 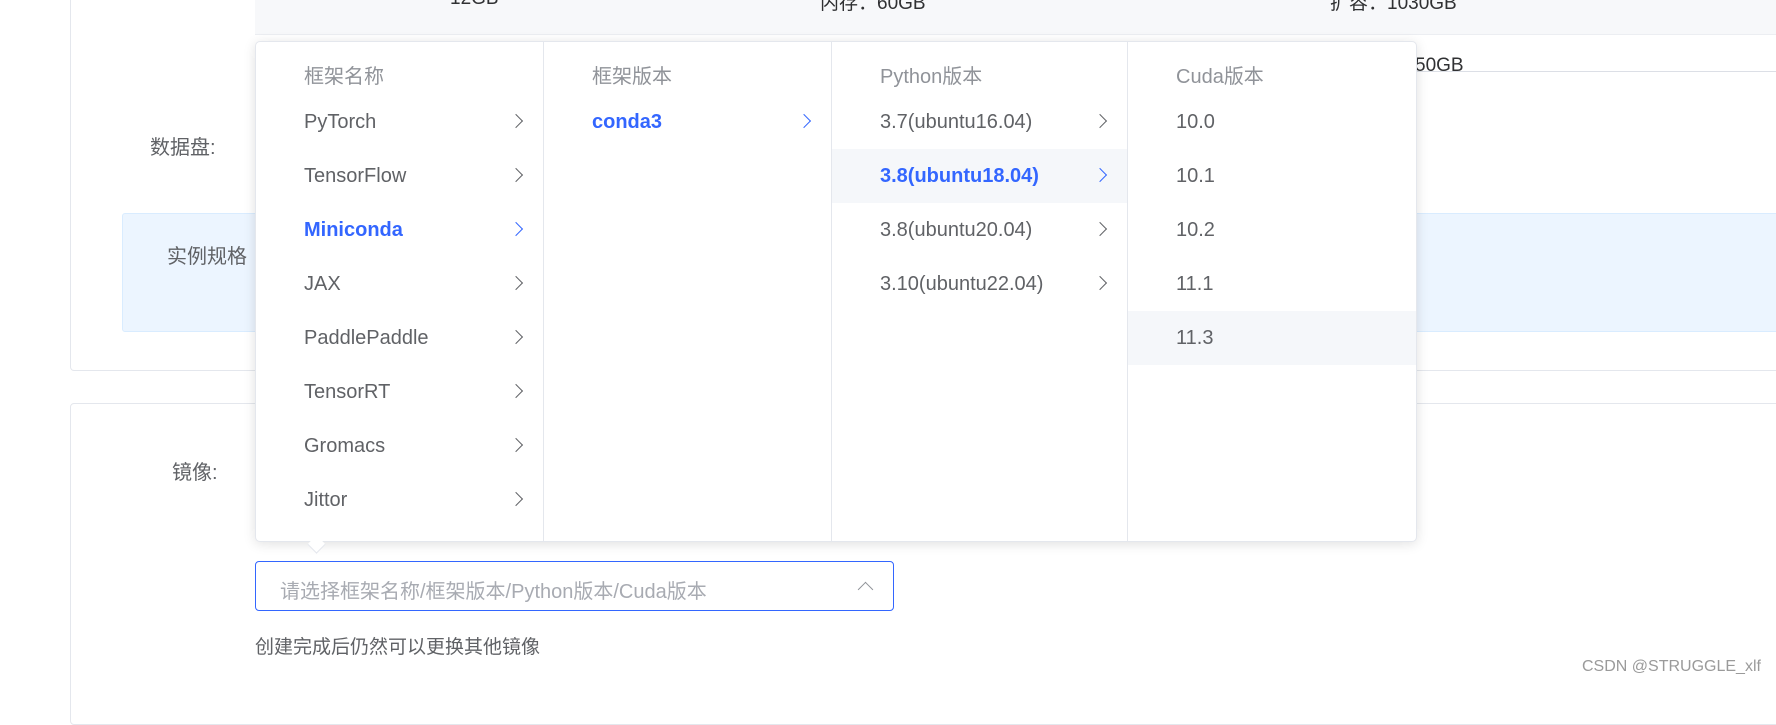 I want to click on image-cascader-select: 请选择框架名称/框架版本/Python版本/Cuda版本, so click(x=574, y=586).